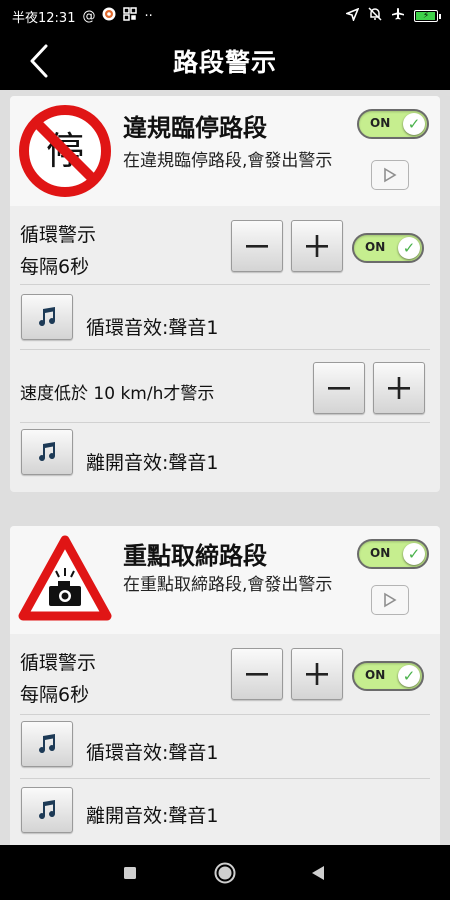  I want to click on card-title: 違規臨停路段, so click(195, 128).